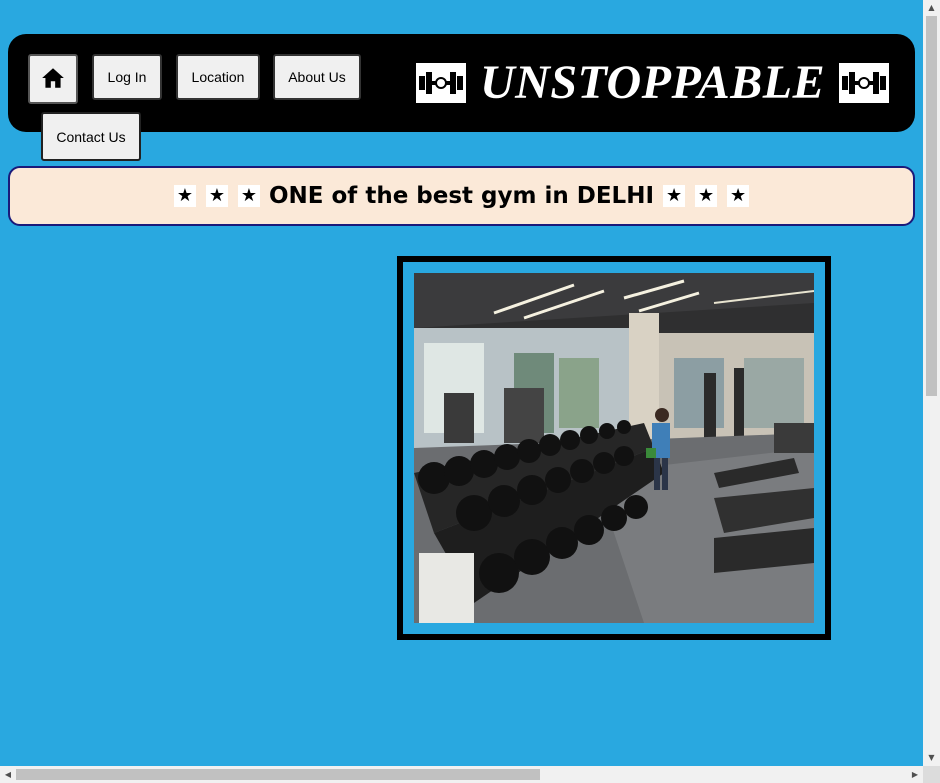 The image size is (940, 783). I want to click on horizontal-scroll-thumb, so click(278, 774).